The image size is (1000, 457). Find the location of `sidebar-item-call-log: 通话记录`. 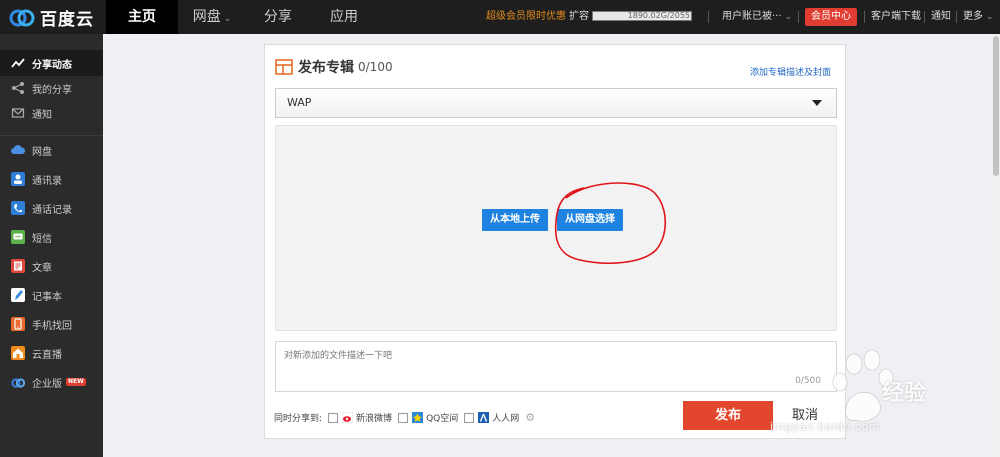

sidebar-item-call-log: 通话记录 is located at coordinates (51, 208).